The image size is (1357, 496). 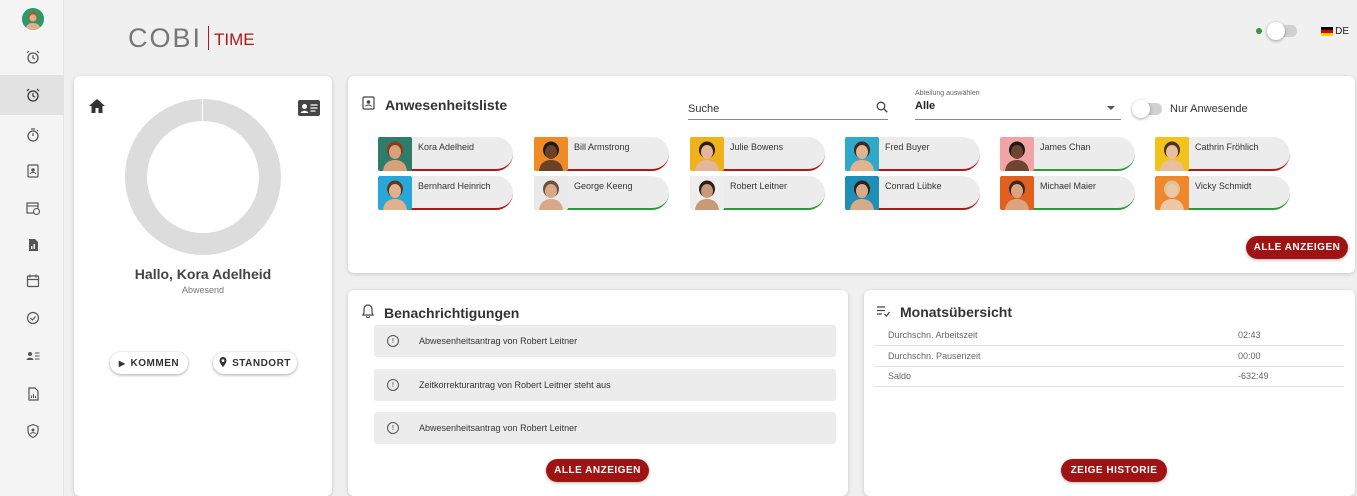 What do you see at coordinates (1209, 109) in the screenshot?
I see `only-present-label: Nur Anwesende` at bounding box center [1209, 109].